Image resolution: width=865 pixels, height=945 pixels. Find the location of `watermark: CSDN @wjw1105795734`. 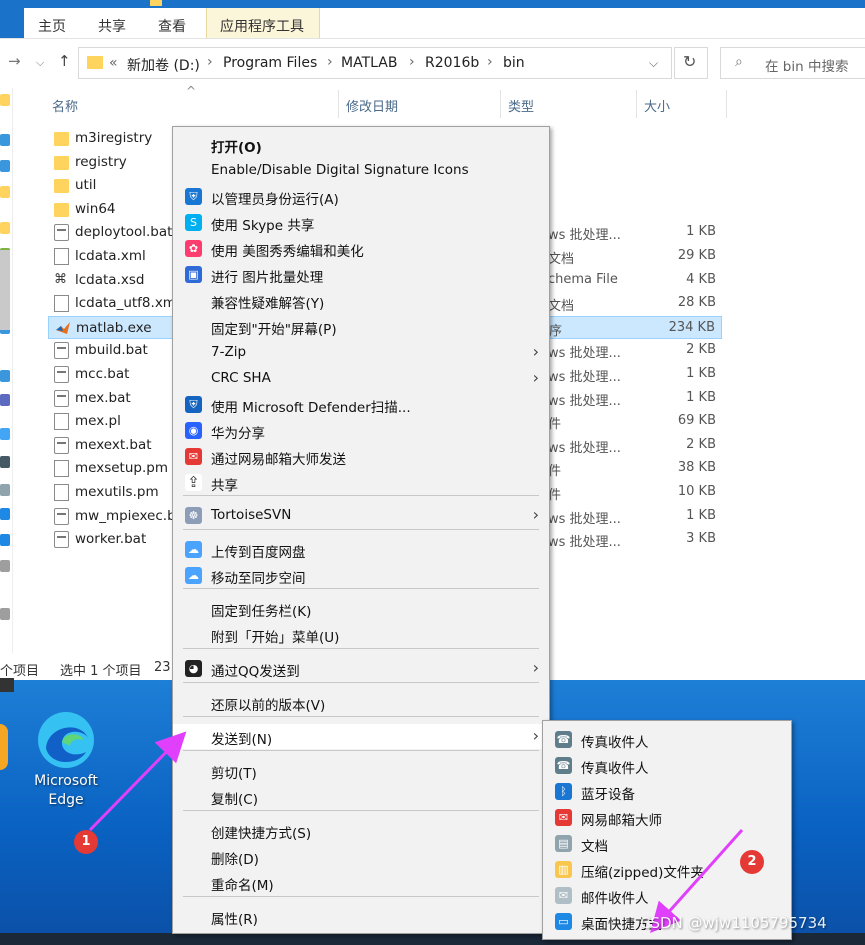

watermark: CSDN @wjw1105795734 is located at coordinates (733, 923).